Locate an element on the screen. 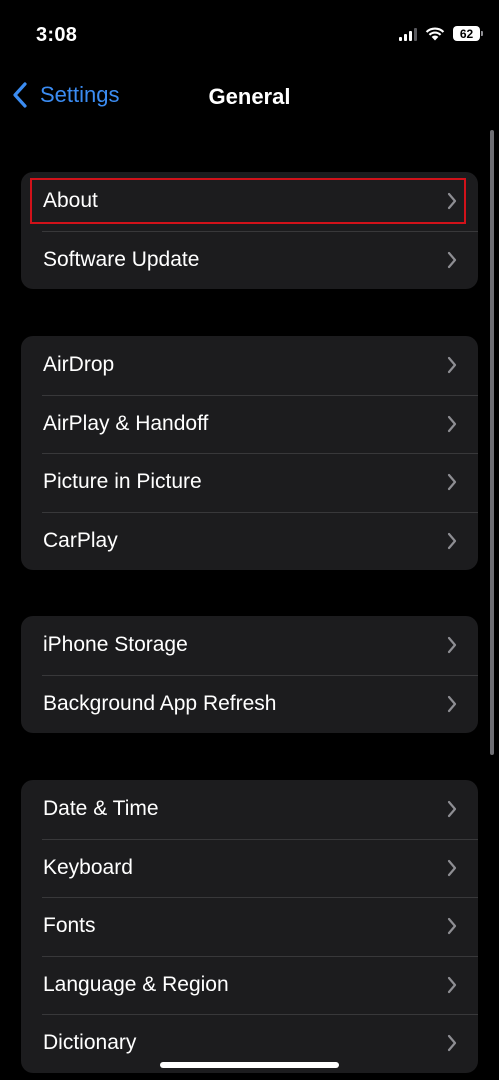 The width and height of the screenshot is (499, 1080). scroll-indicator is located at coordinates (492, 442).